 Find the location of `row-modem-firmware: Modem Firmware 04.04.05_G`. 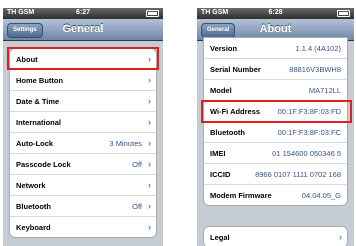

row-modem-firmware: Modem Firmware 04.04.05_G is located at coordinates (275, 195).